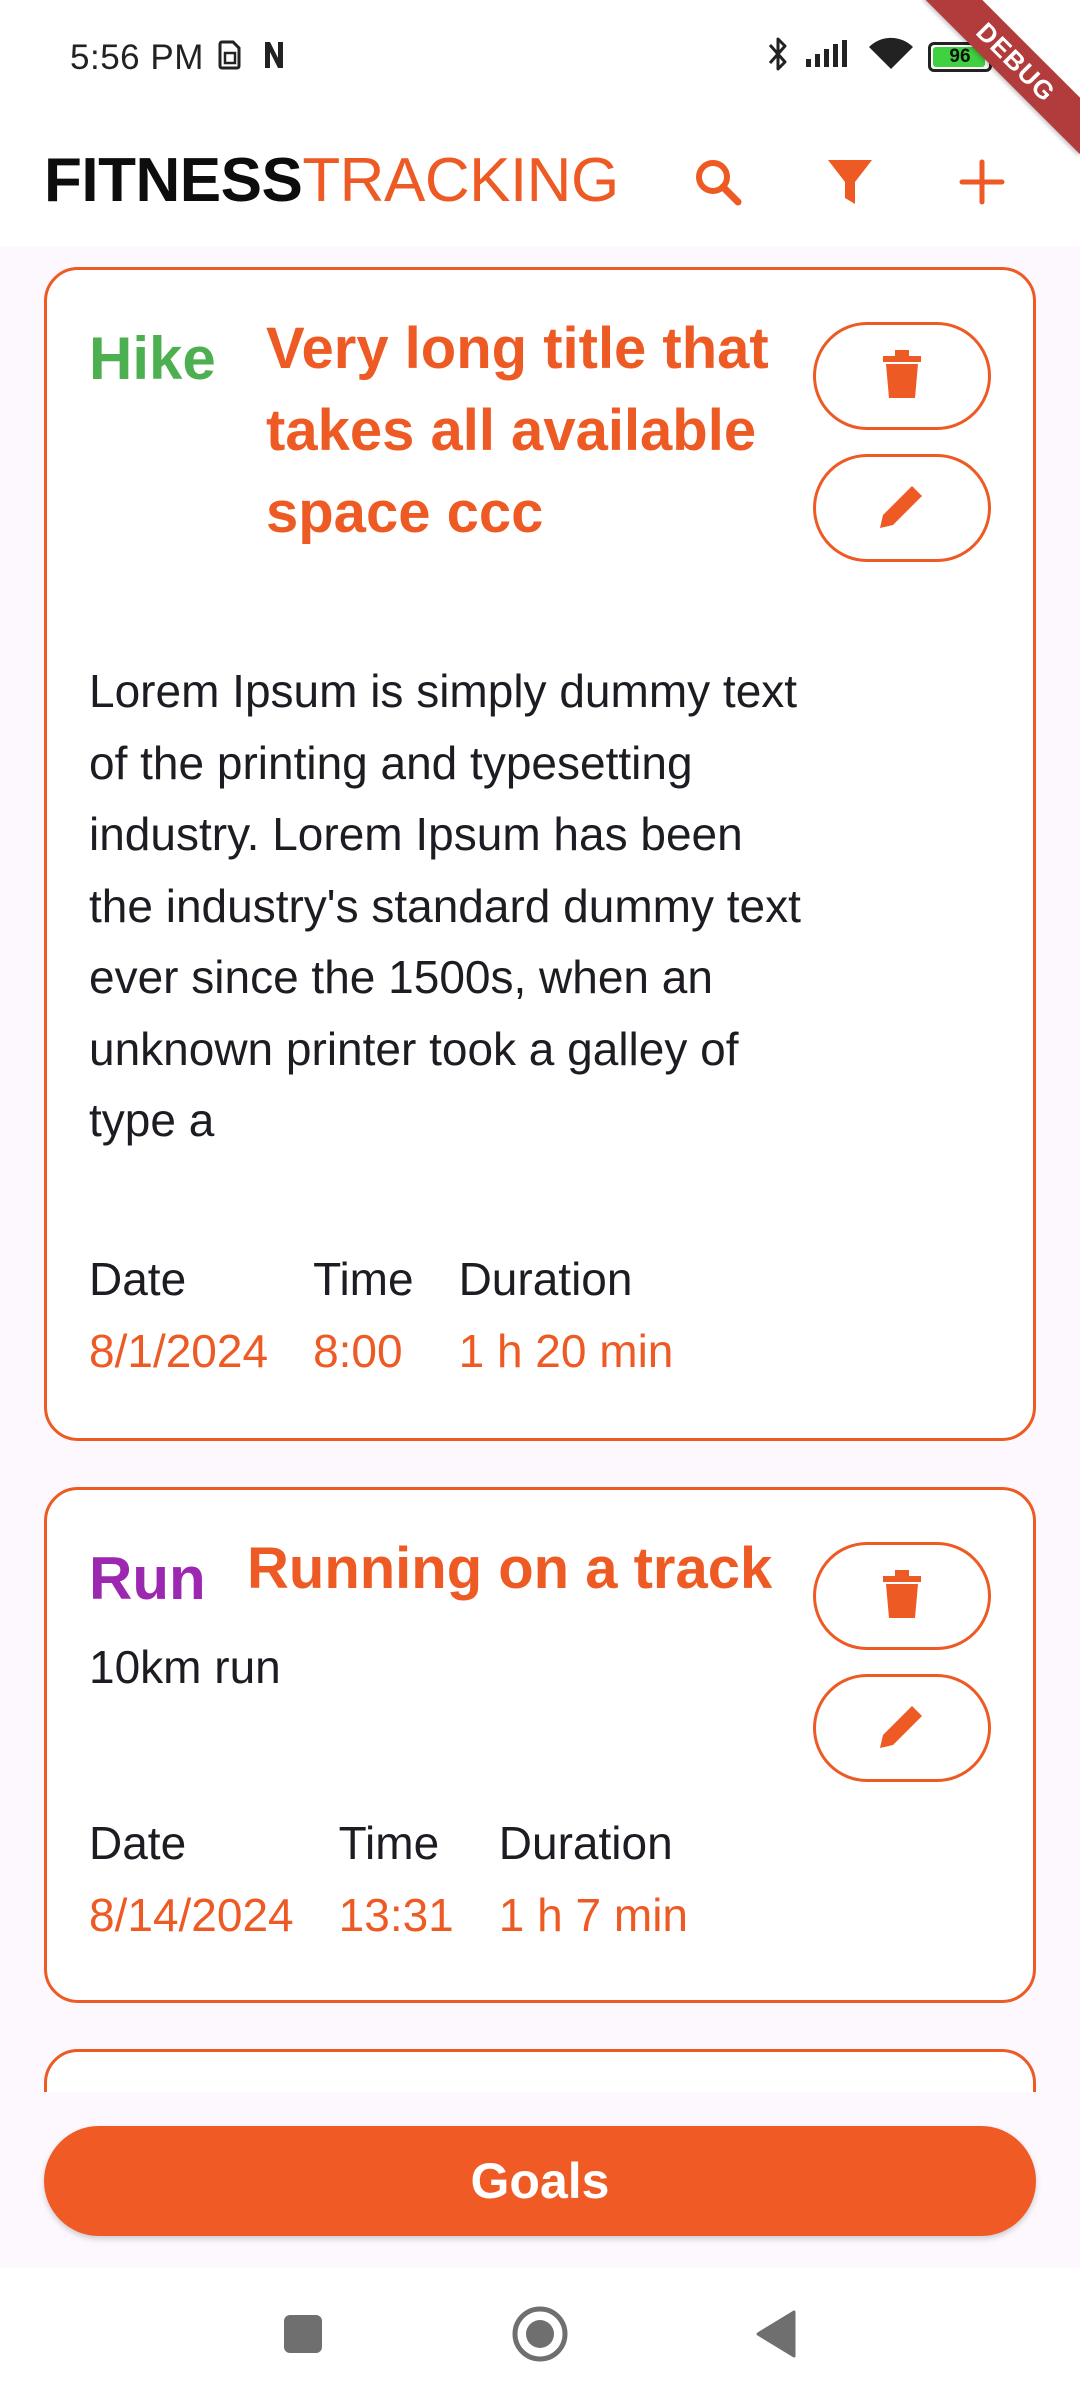 The height and width of the screenshot is (2400, 1080). Describe the element at coordinates (566, 1351) in the screenshot. I see `duration-value: 1 h 20 min` at that location.